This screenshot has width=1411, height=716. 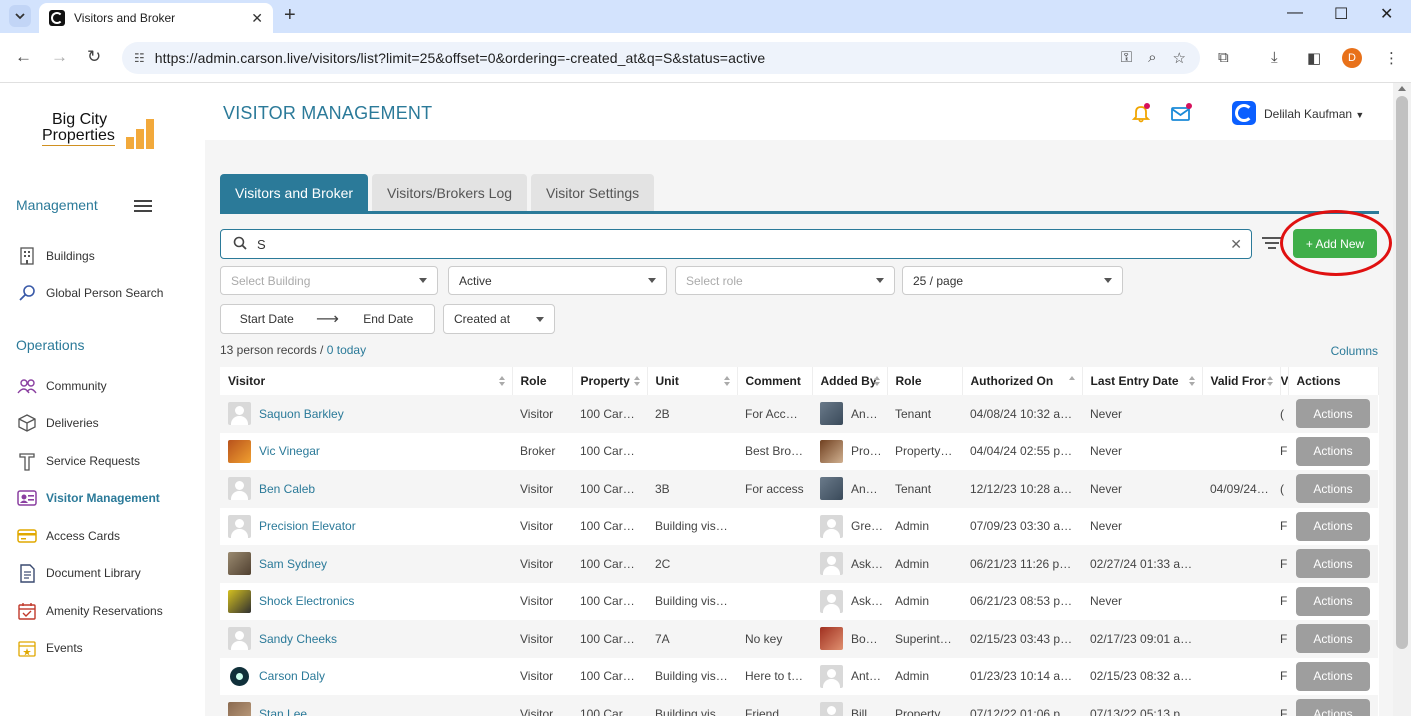 I want to click on forward-icon: →, so click(x=59, y=57).